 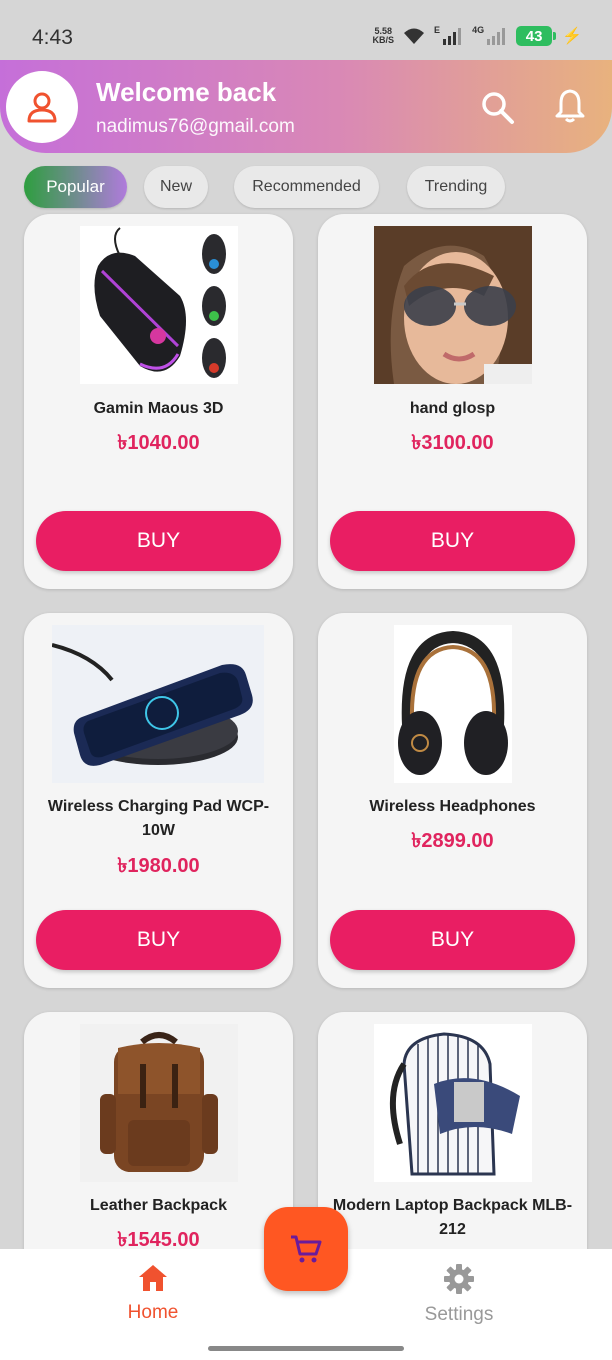 I want to click on notifications-button, so click(x=570, y=106).